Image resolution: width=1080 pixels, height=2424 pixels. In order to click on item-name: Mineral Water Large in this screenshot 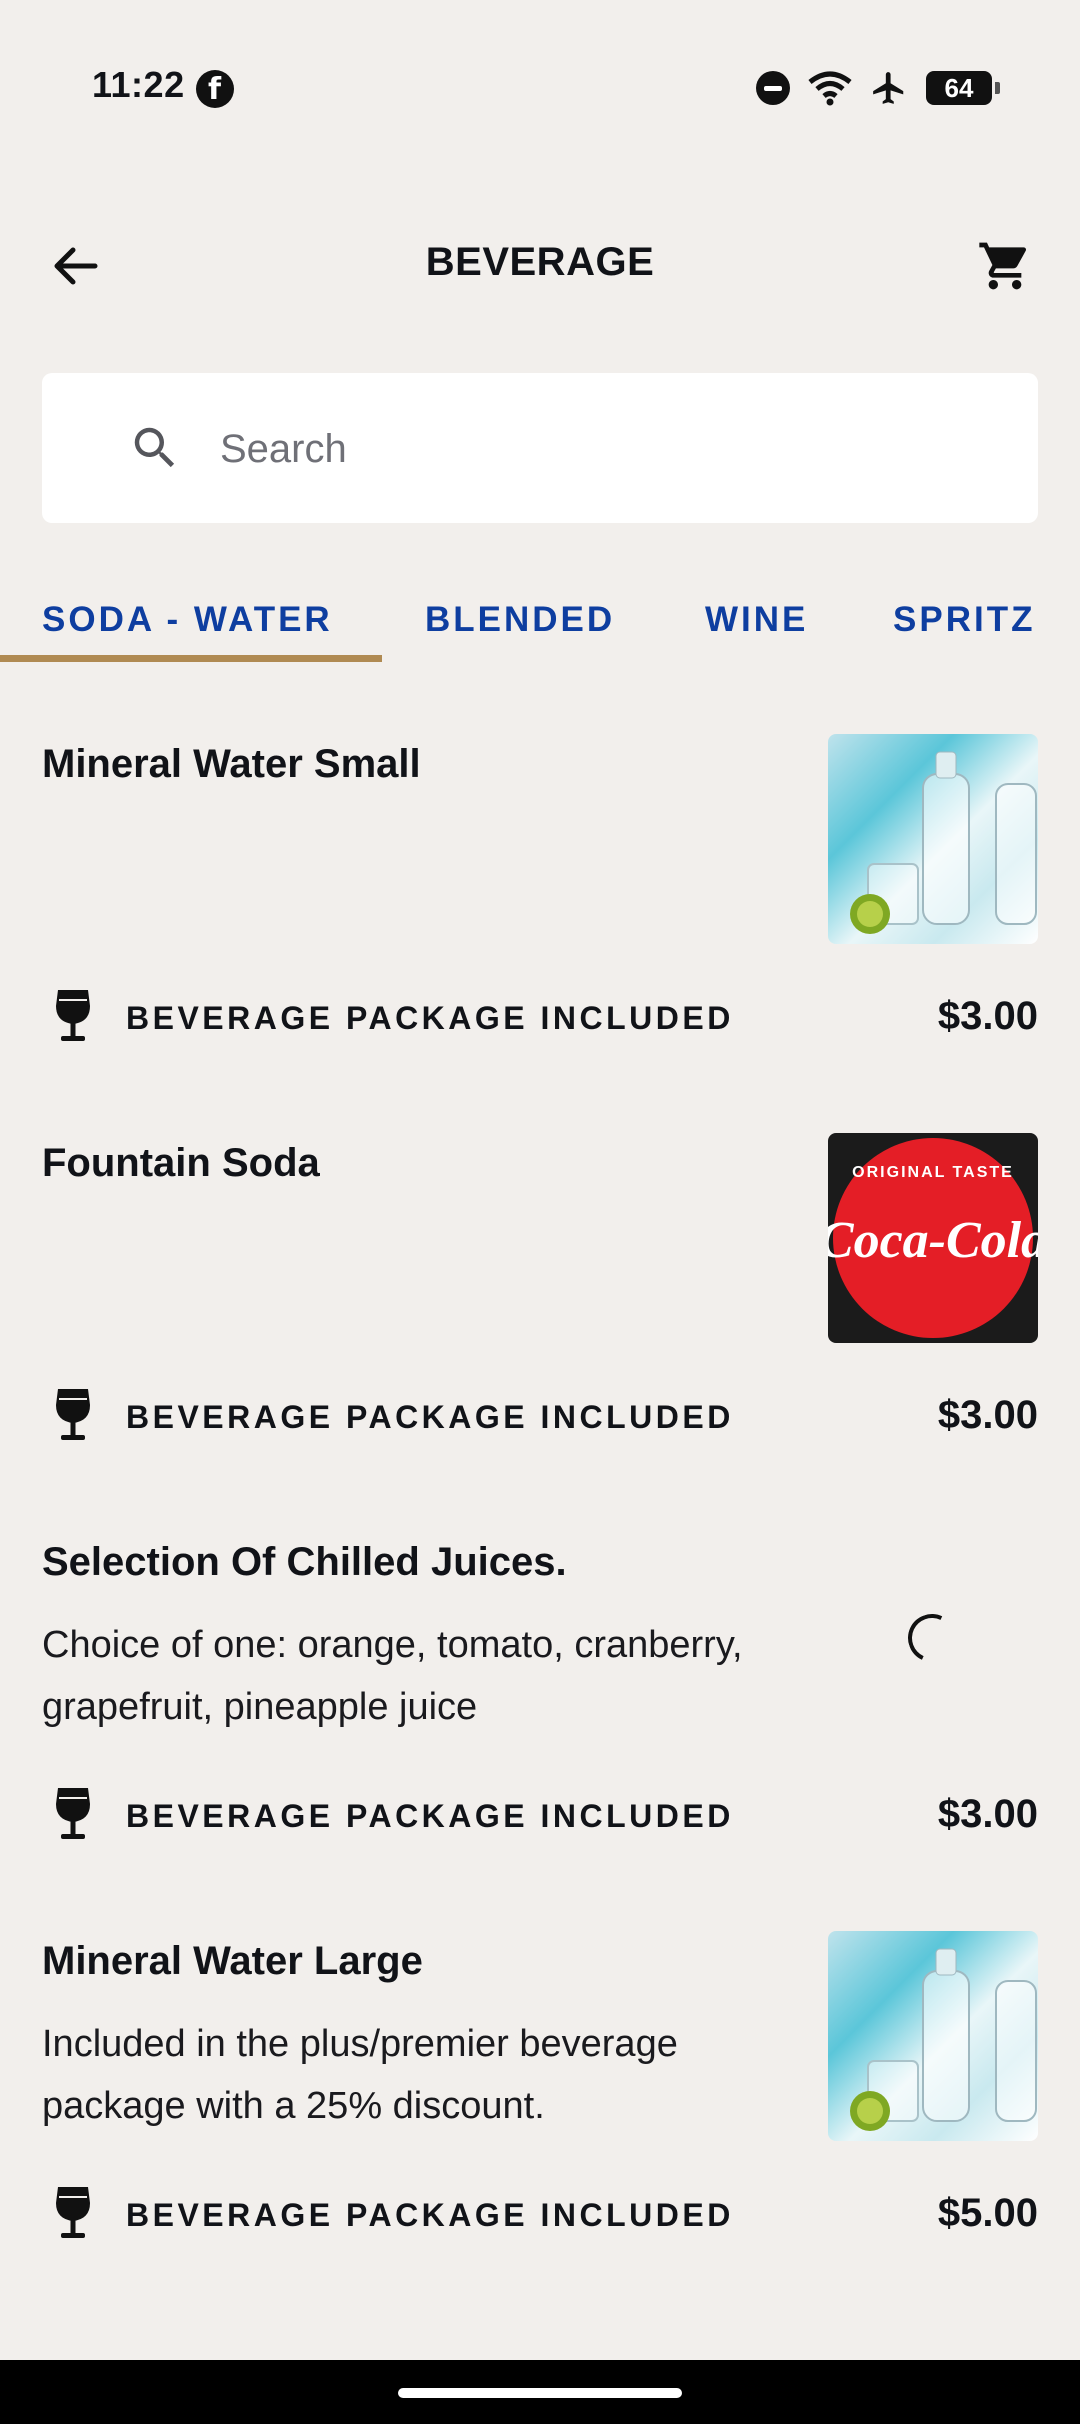, I will do `click(232, 1961)`.